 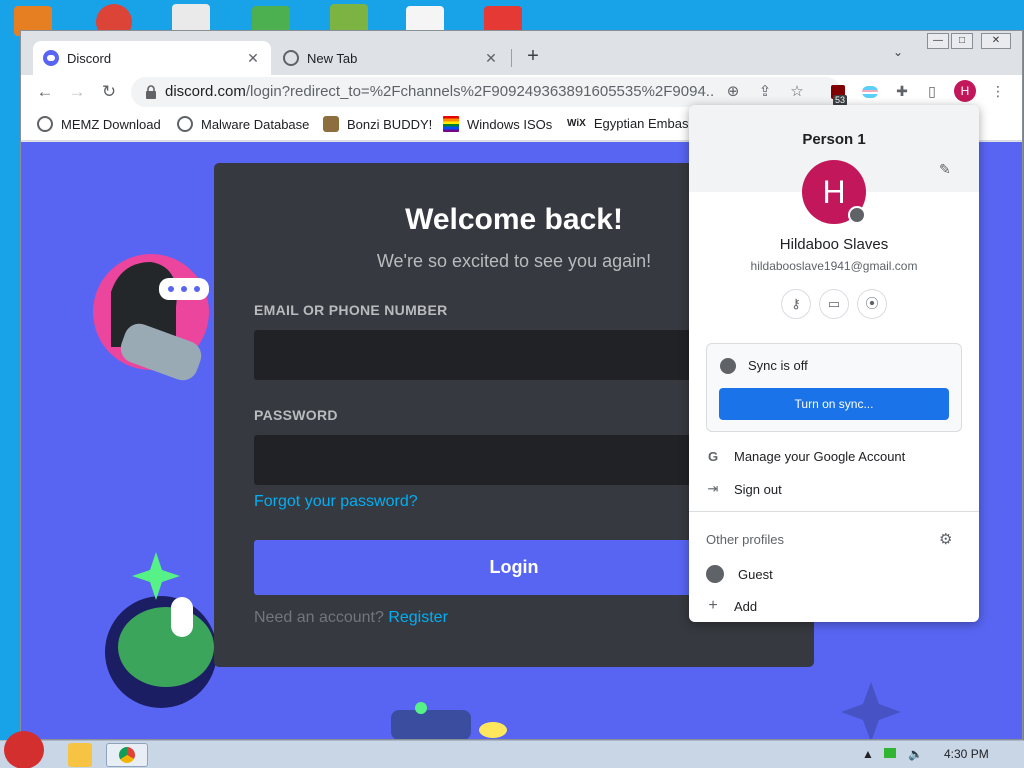 What do you see at coordinates (296, 415) in the screenshot?
I see `password-label: PASSWORD` at bounding box center [296, 415].